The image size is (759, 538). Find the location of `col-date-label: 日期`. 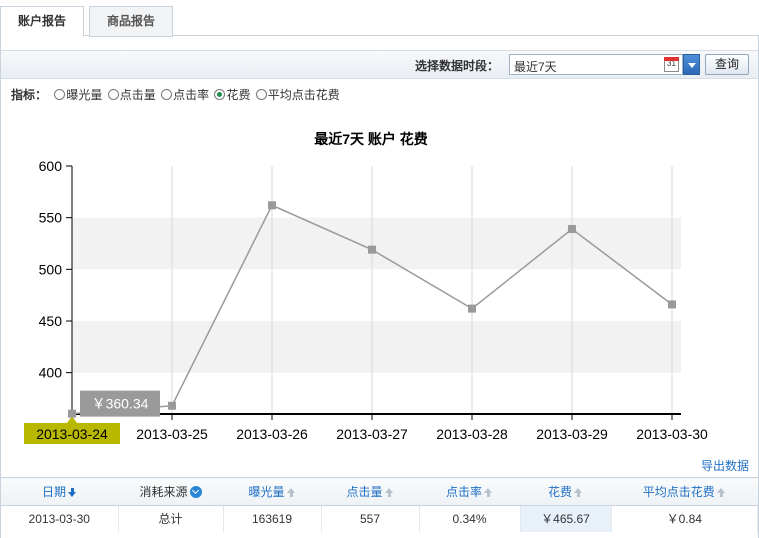

col-date-label: 日期 is located at coordinates (53, 492).